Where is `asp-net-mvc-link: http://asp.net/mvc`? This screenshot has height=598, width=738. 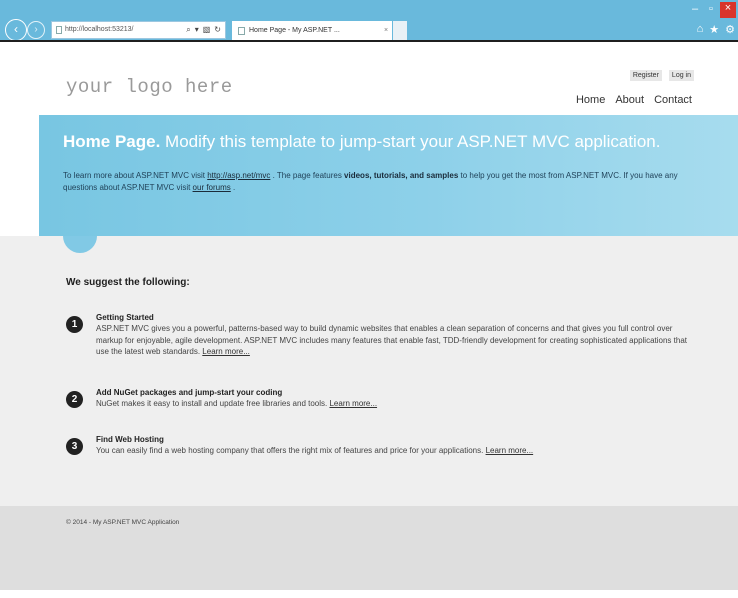
asp-net-mvc-link: http://asp.net/mvc is located at coordinates (238, 175).